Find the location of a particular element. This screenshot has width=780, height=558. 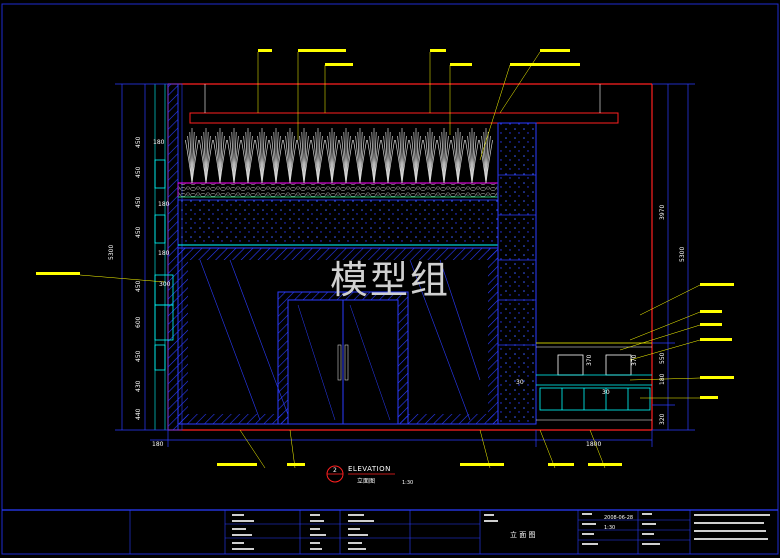

dim-left-small-3: 300 is located at coordinates (165, 284).